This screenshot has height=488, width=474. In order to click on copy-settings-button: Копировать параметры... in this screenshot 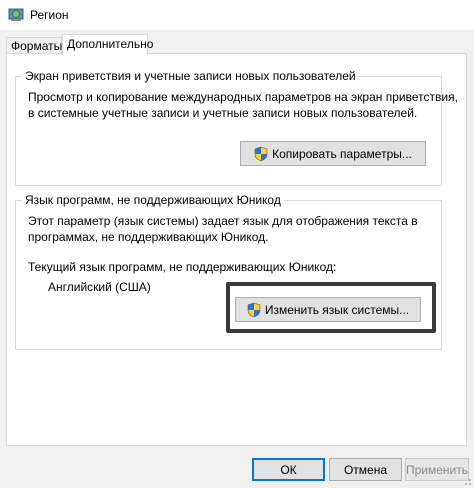, I will do `click(333, 153)`.